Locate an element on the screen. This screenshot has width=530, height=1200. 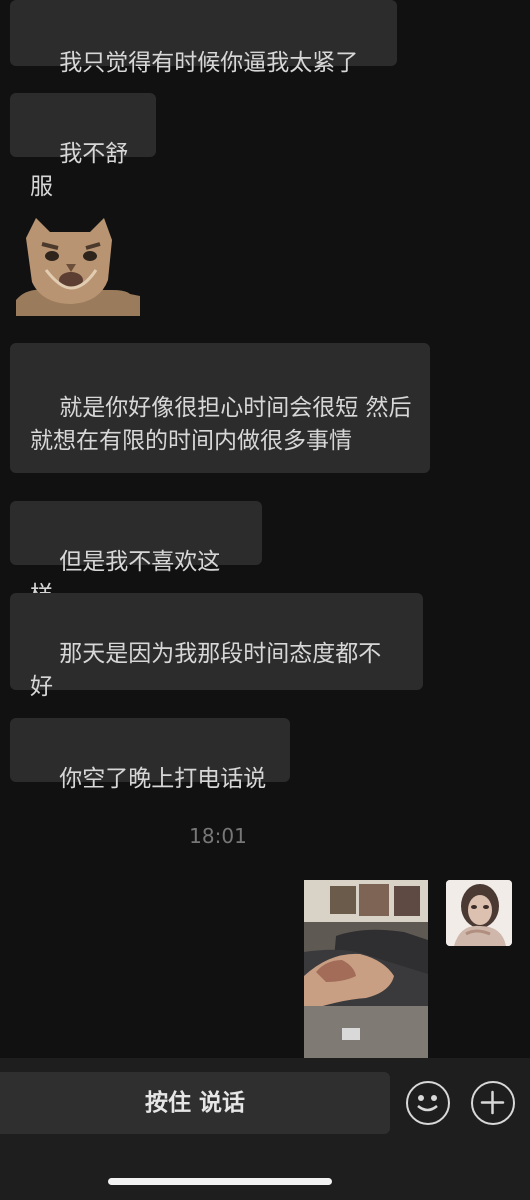
message-text: 你空了晚上打电话说 is located at coordinates (163, 779).